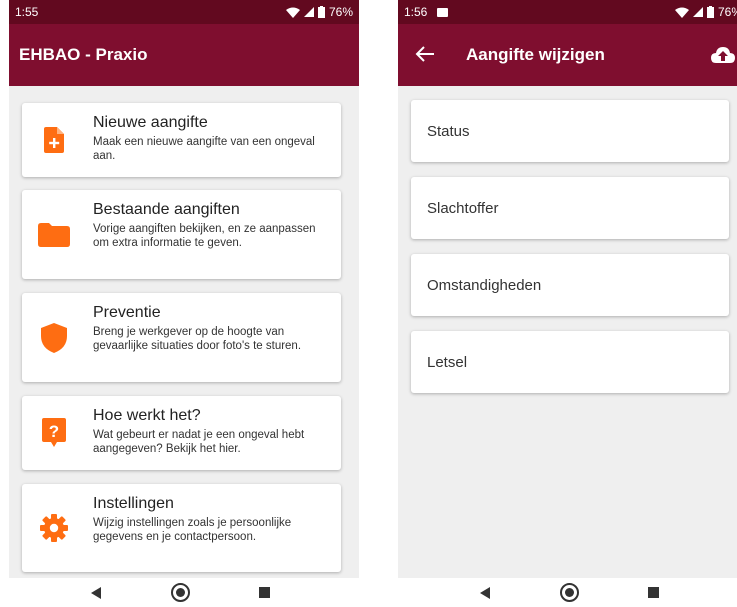 The height and width of the screenshot is (607, 737). I want to click on status-time: 1:55, so click(27, 12).